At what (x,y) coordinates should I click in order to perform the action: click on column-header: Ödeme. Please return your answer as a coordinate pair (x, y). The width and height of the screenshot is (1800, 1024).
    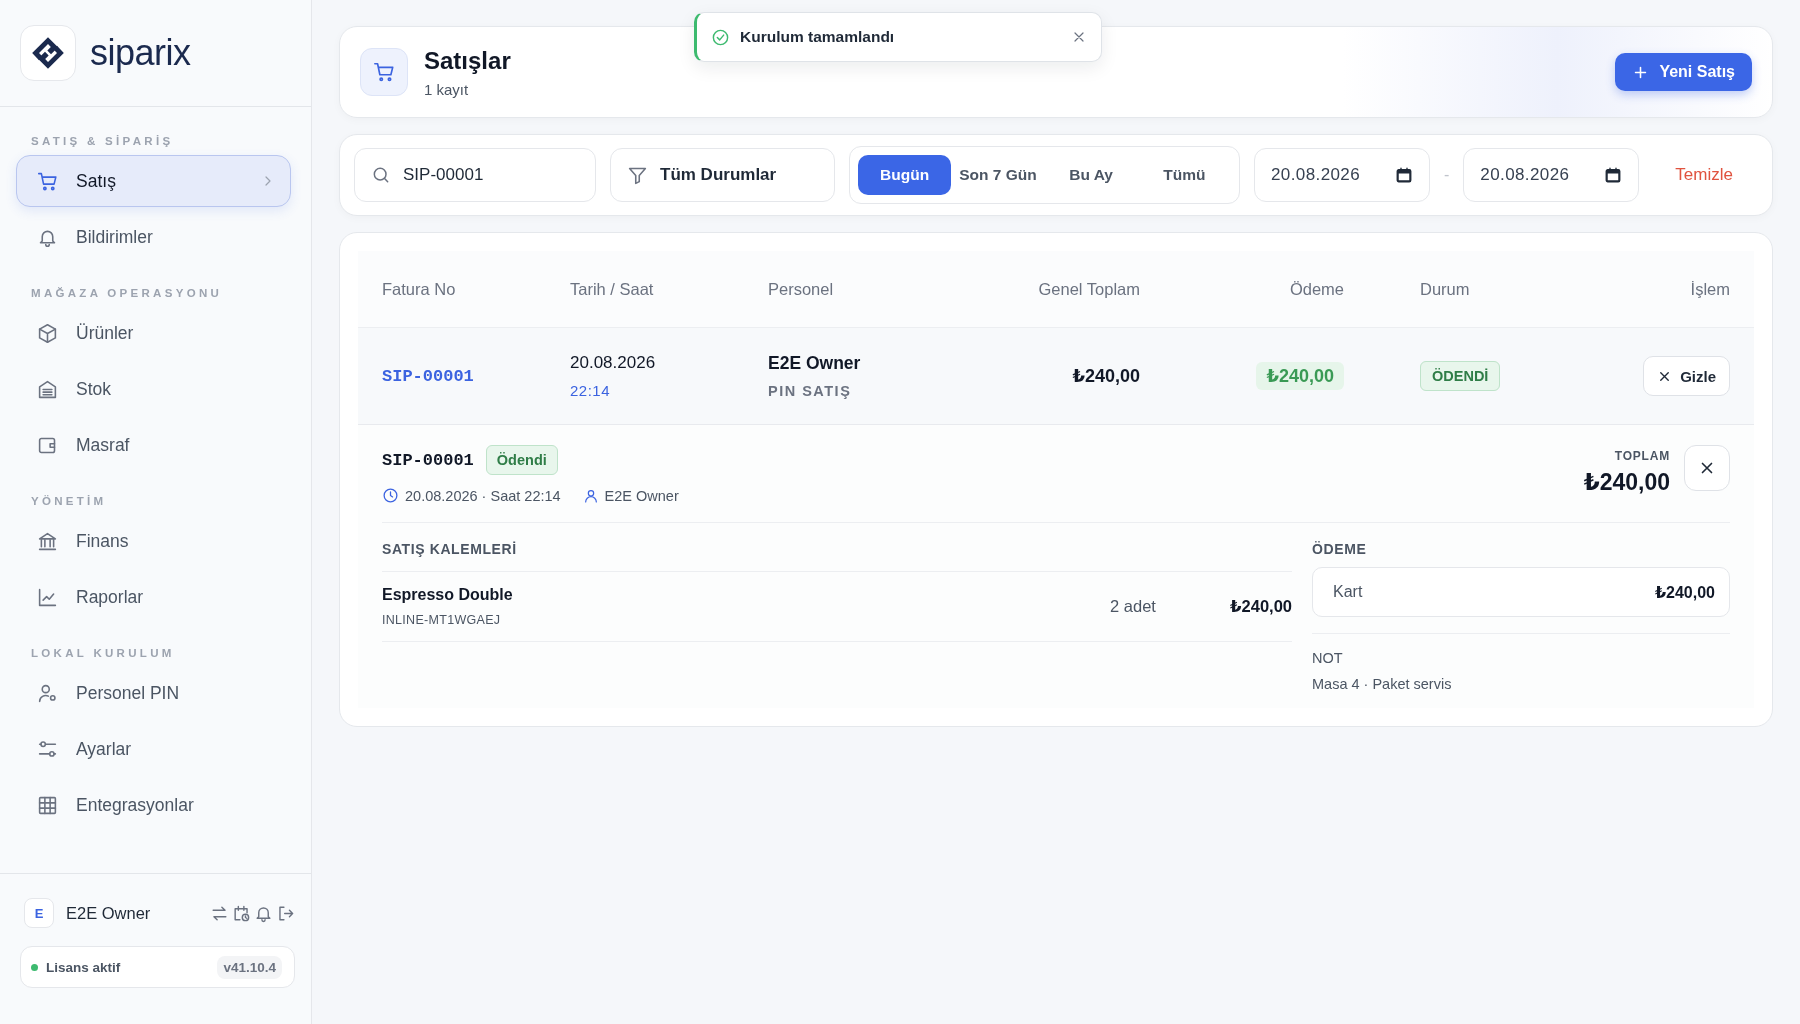
    Looking at the image, I should click on (1316, 289).